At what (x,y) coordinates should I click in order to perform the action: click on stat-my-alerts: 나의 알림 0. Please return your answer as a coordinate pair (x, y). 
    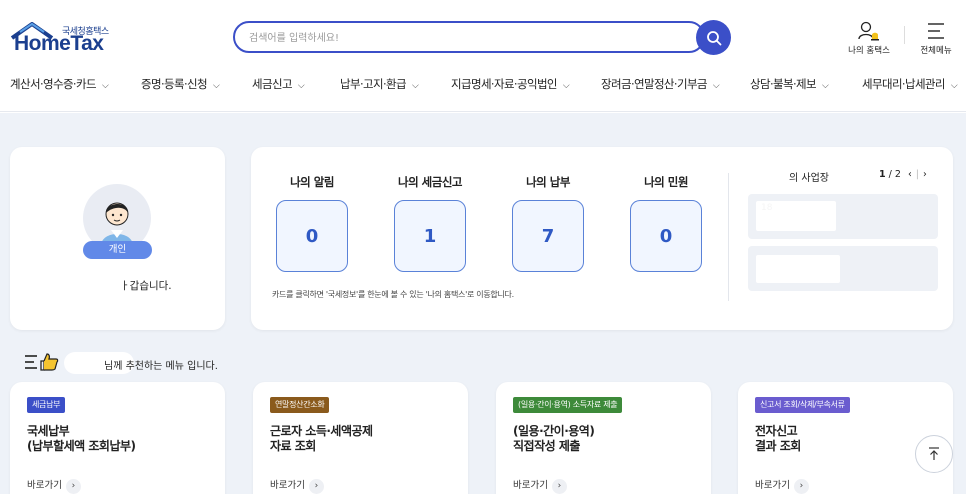
    Looking at the image, I should click on (312, 223).